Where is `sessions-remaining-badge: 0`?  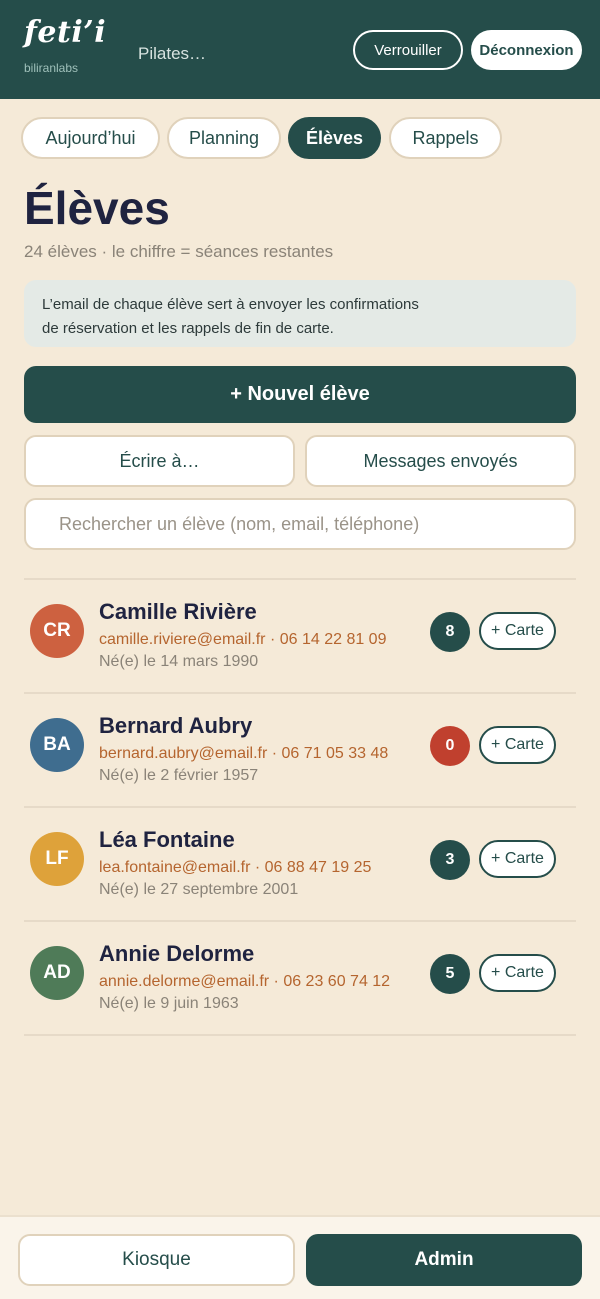 sessions-remaining-badge: 0 is located at coordinates (450, 746).